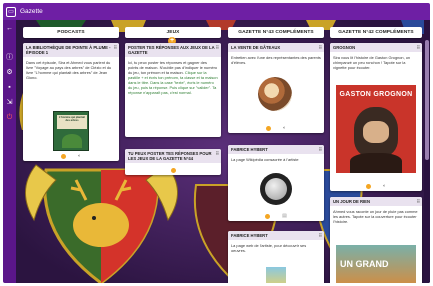  What do you see at coordinates (344, 47) in the screenshot?
I see `card-title: GROGNON` at bounding box center [344, 47].